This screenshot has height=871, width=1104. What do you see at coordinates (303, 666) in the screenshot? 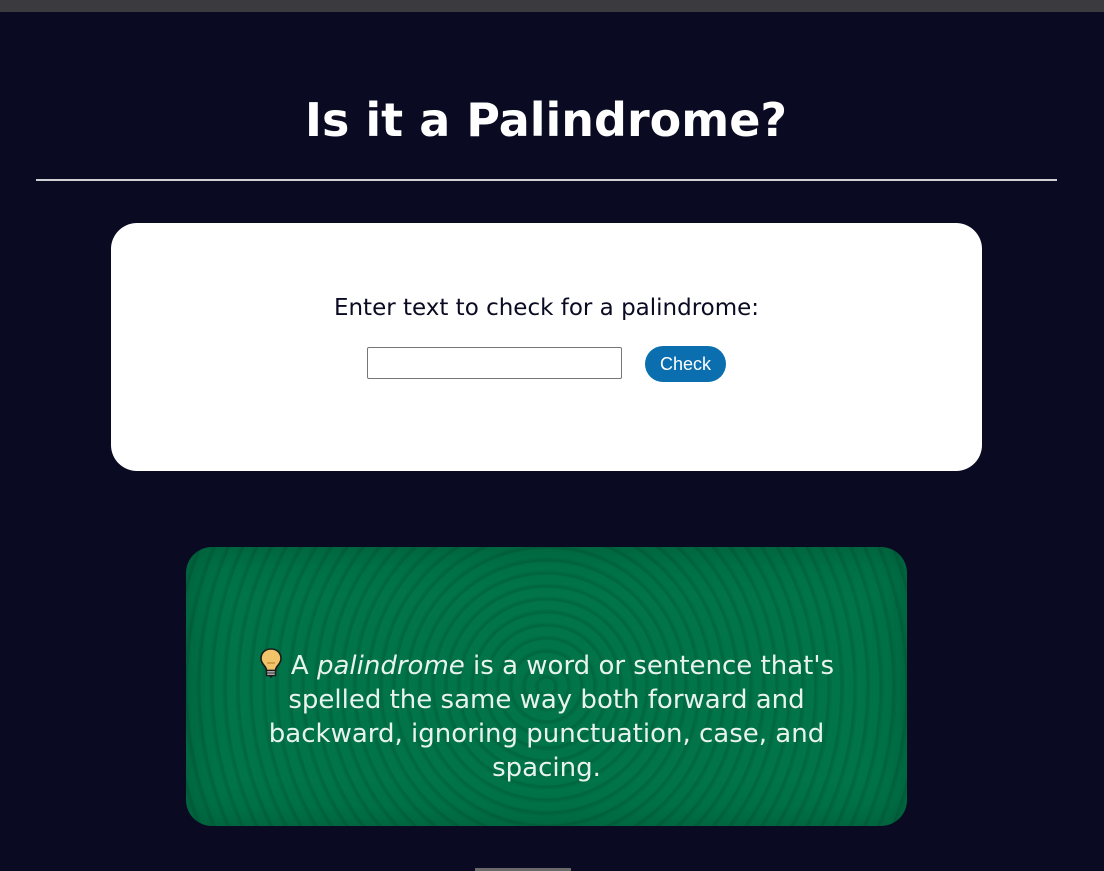
I see `definition-intro: A` at bounding box center [303, 666].